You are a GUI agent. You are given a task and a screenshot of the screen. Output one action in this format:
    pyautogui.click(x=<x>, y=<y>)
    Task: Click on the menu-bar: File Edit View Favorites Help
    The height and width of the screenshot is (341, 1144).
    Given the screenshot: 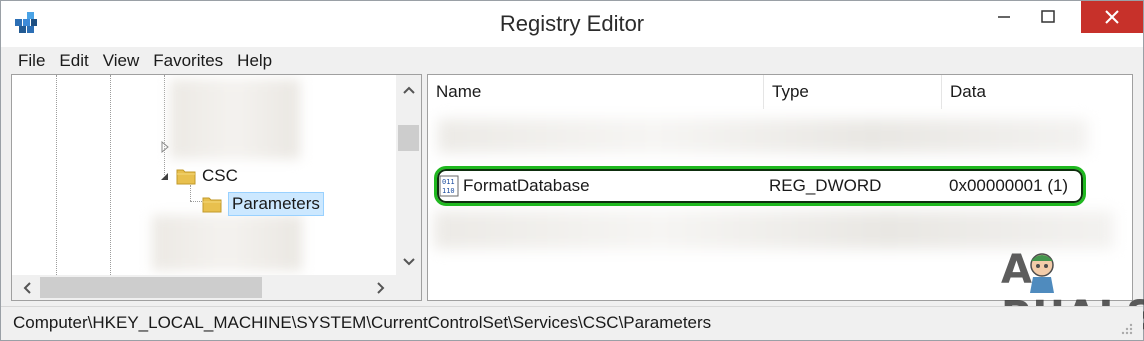 What is the action you would take?
    pyautogui.click(x=572, y=61)
    